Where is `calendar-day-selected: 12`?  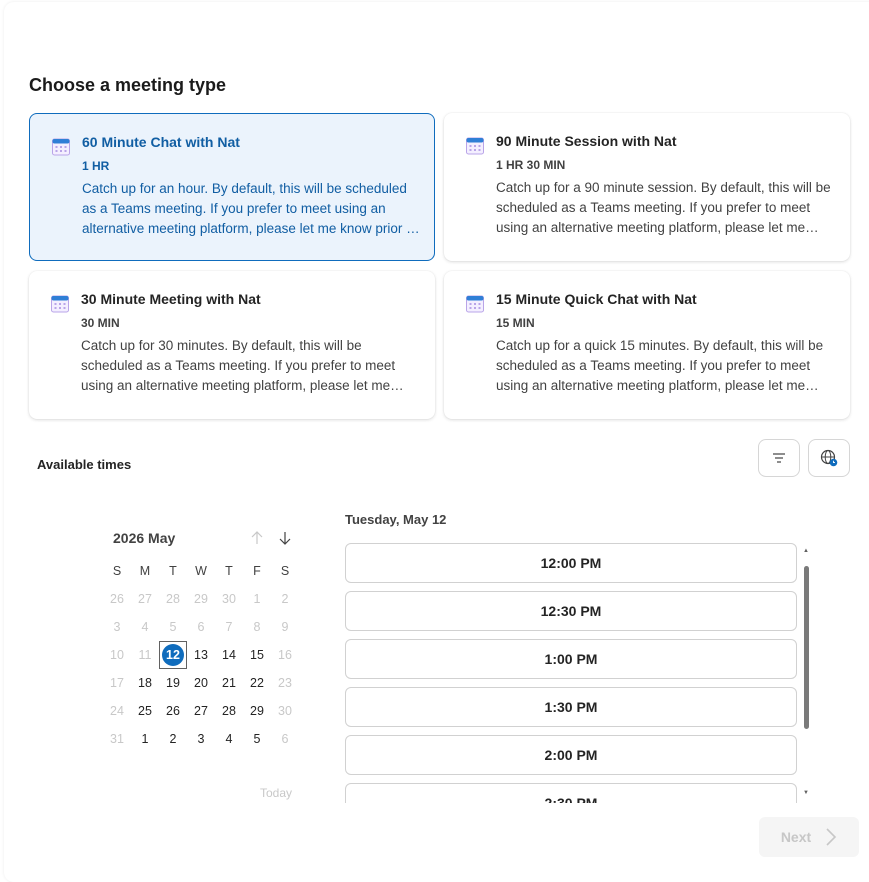
calendar-day-selected: 12 is located at coordinates (173, 655).